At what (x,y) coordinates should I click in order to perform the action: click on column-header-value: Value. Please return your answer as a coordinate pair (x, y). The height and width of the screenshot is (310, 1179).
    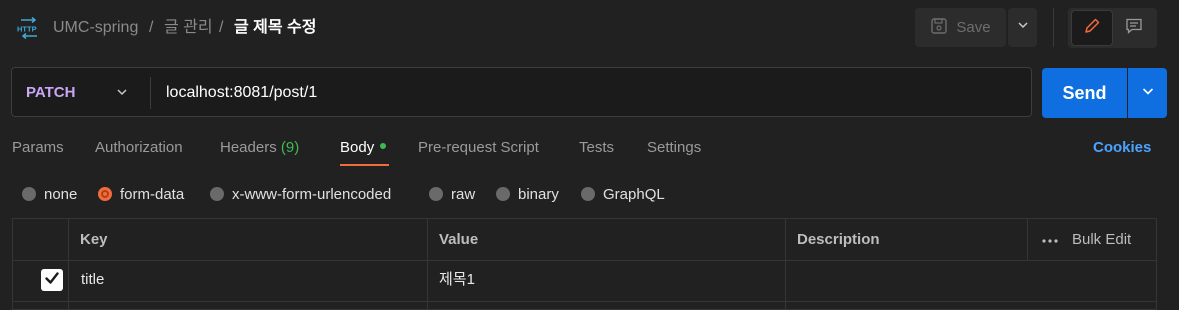
    Looking at the image, I should click on (459, 239).